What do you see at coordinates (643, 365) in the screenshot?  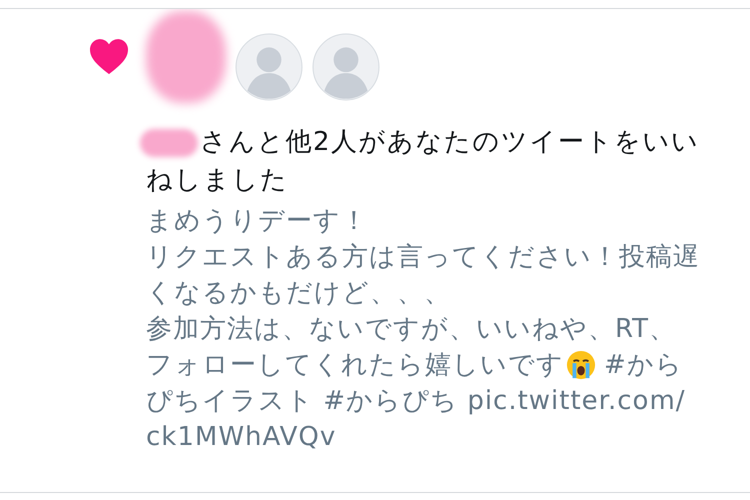 I see `tweet-text: #から` at bounding box center [643, 365].